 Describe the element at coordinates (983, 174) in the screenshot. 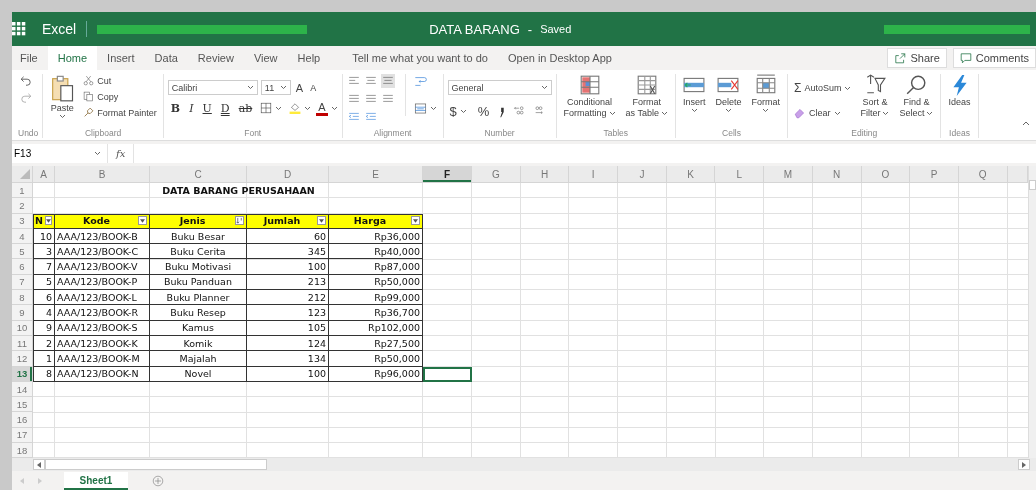

I see `column-header: Q` at that location.